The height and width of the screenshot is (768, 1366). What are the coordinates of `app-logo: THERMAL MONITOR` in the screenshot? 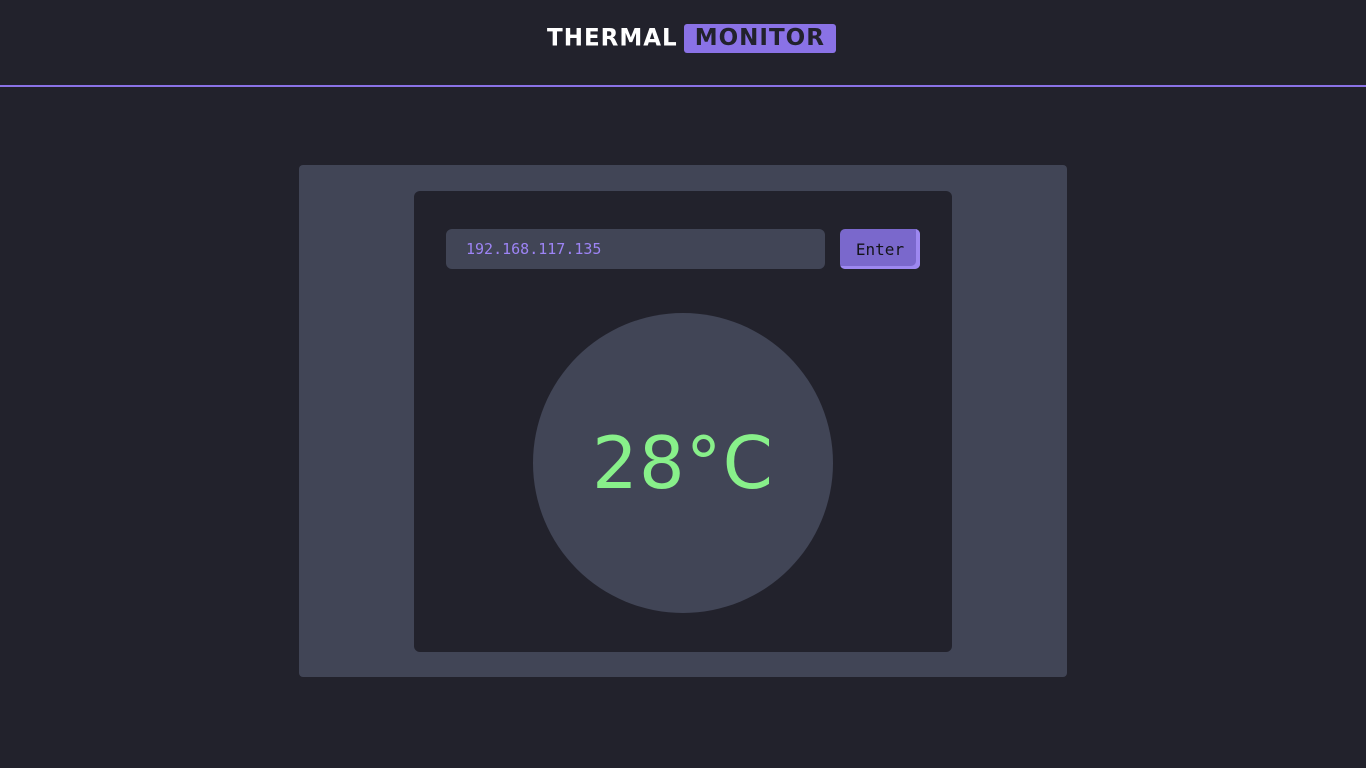 It's located at (691, 38).